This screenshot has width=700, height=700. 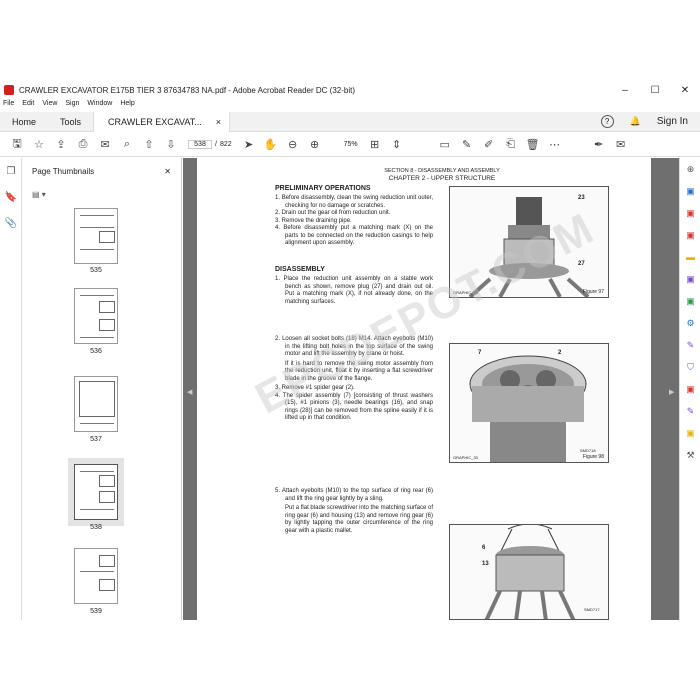 I want to click on create-pdf-icon: ▣, so click(x=690, y=191).